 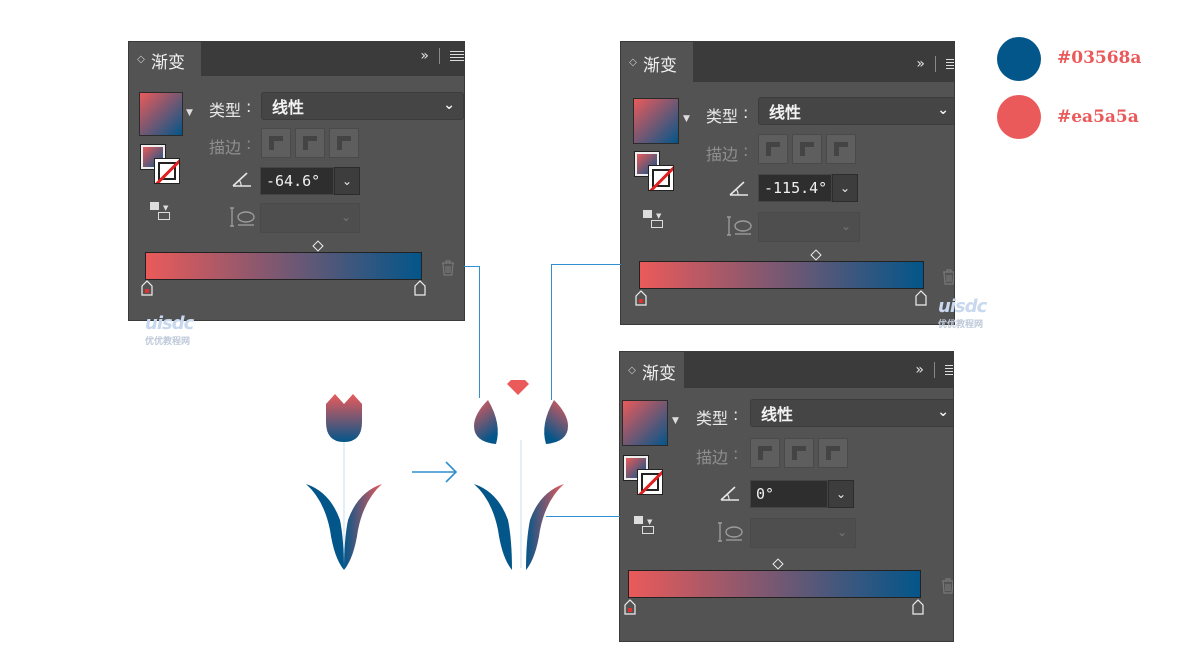 What do you see at coordinates (168, 62) in the screenshot?
I see `tab-label: 渐变` at bounding box center [168, 62].